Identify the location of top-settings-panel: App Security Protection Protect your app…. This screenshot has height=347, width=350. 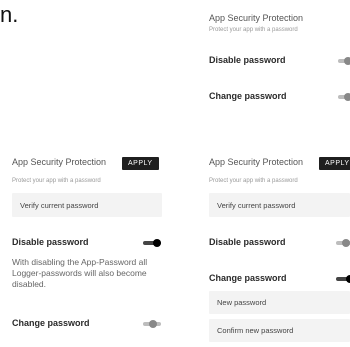
(278, 60).